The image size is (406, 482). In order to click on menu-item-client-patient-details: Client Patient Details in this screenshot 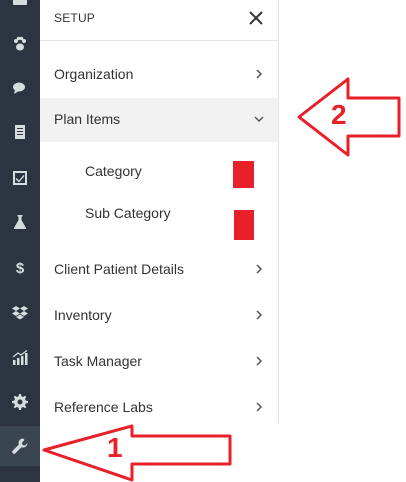, I will do `click(159, 270)`.